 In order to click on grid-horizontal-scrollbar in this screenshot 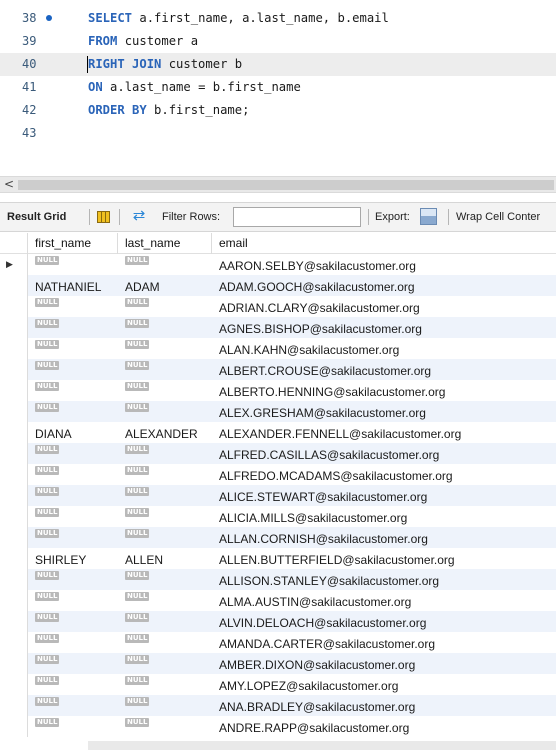, I will do `click(322, 745)`.